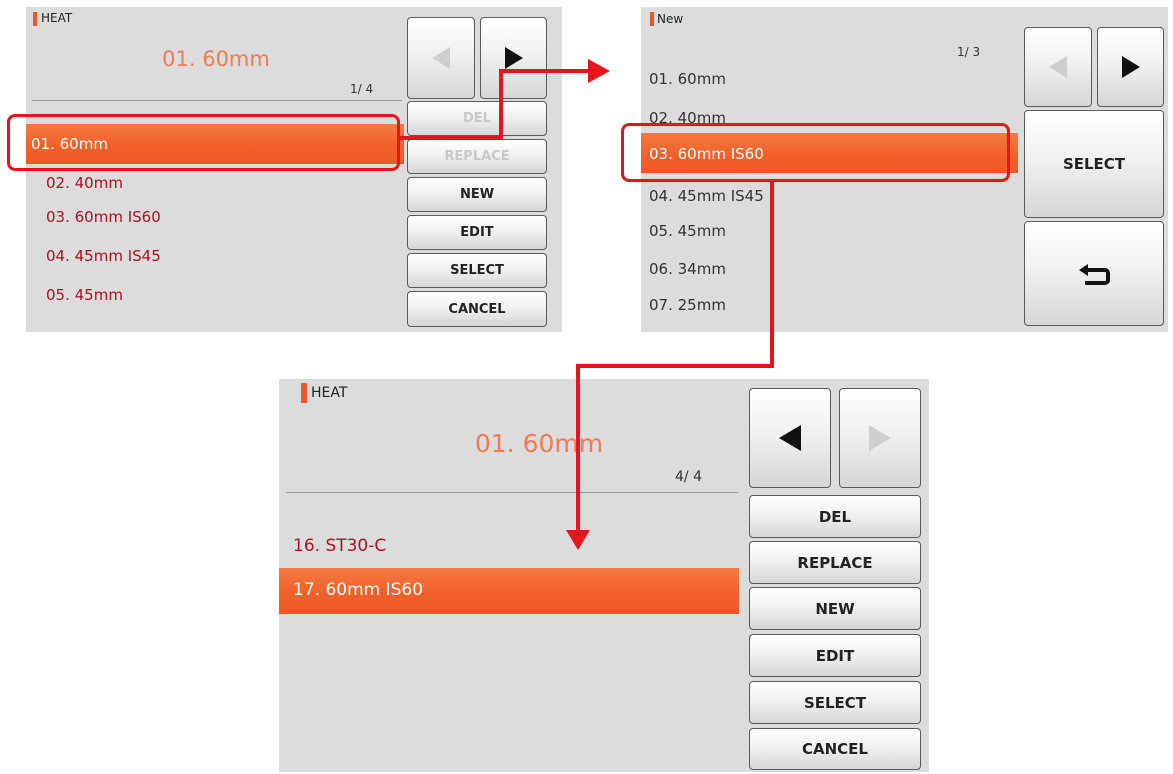  Describe the element at coordinates (358, 590) in the screenshot. I see `list-item: 17. 60mm IS60` at that location.